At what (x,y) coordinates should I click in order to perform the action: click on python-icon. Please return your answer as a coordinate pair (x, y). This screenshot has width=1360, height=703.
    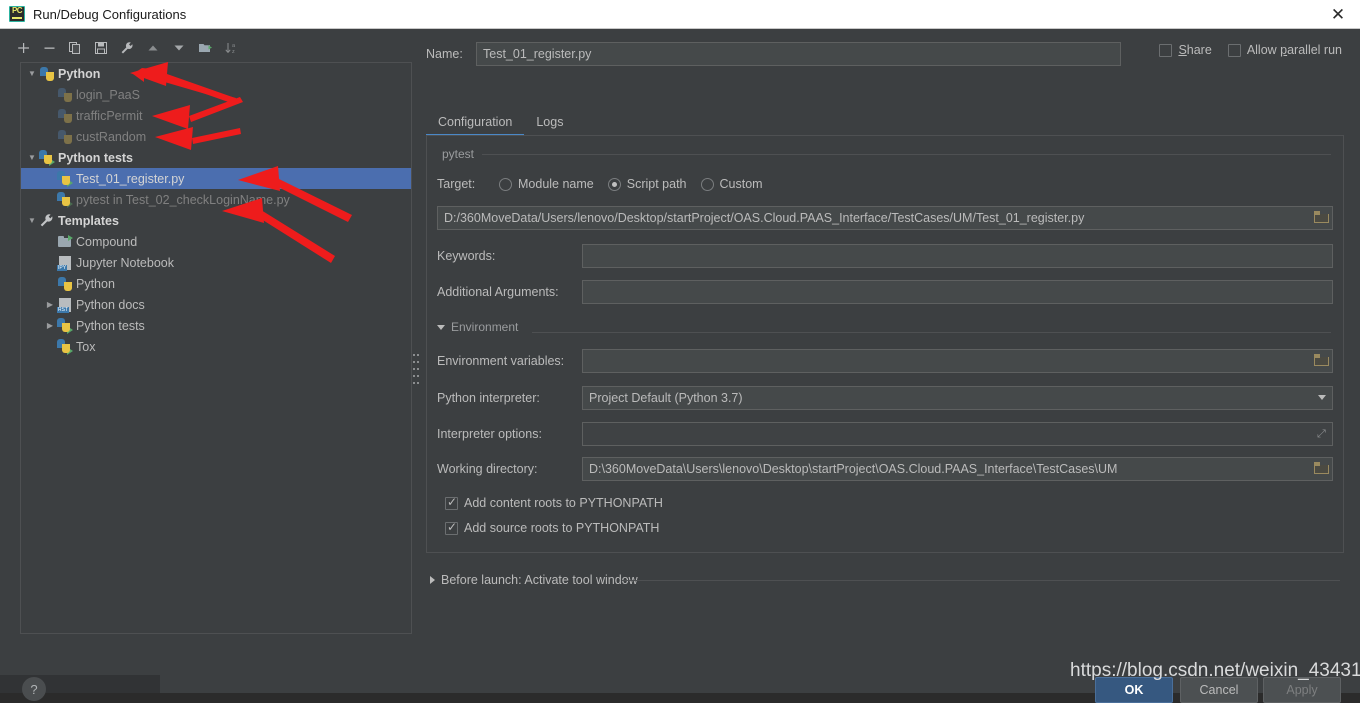
    Looking at the image, I should click on (65, 137).